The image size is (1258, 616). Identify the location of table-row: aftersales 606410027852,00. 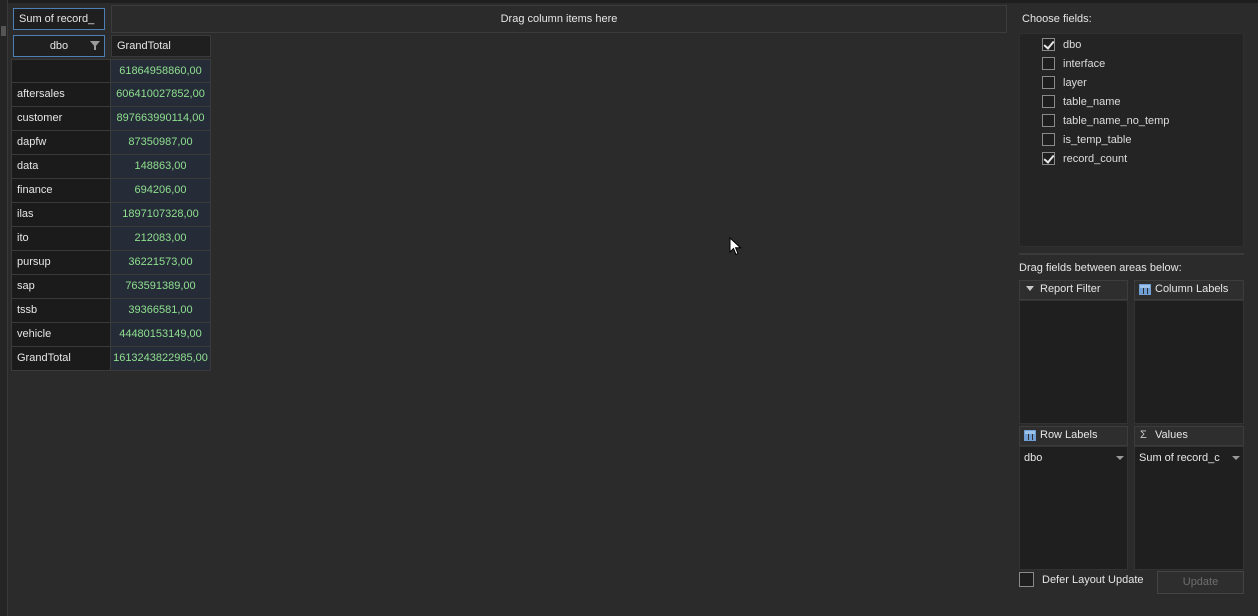
(111, 95).